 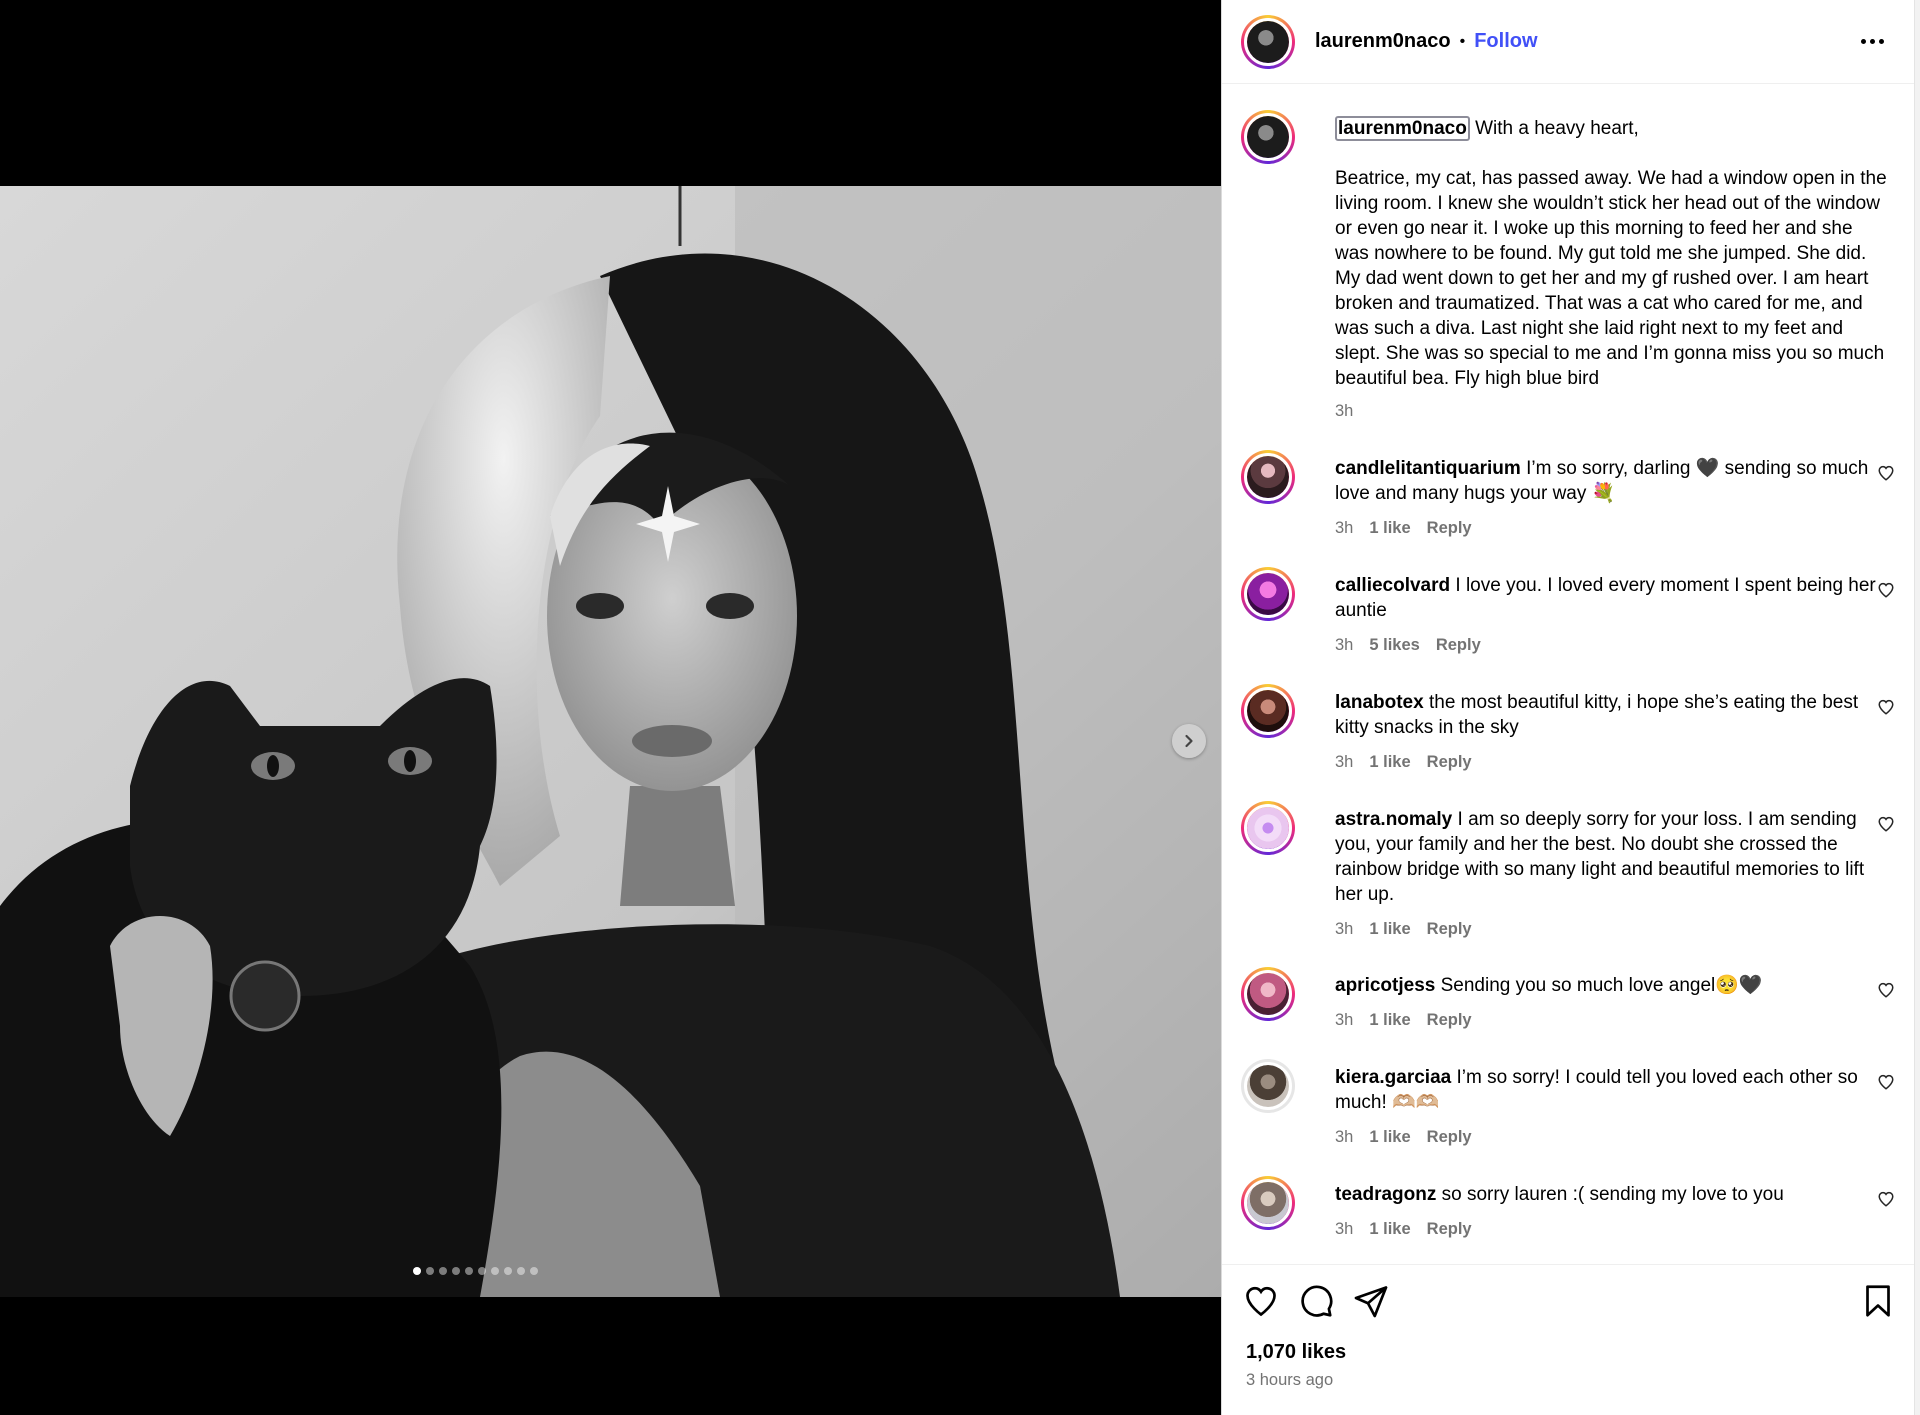 What do you see at coordinates (1383, 41) in the screenshot?
I see `author-username: laurenm0naco` at bounding box center [1383, 41].